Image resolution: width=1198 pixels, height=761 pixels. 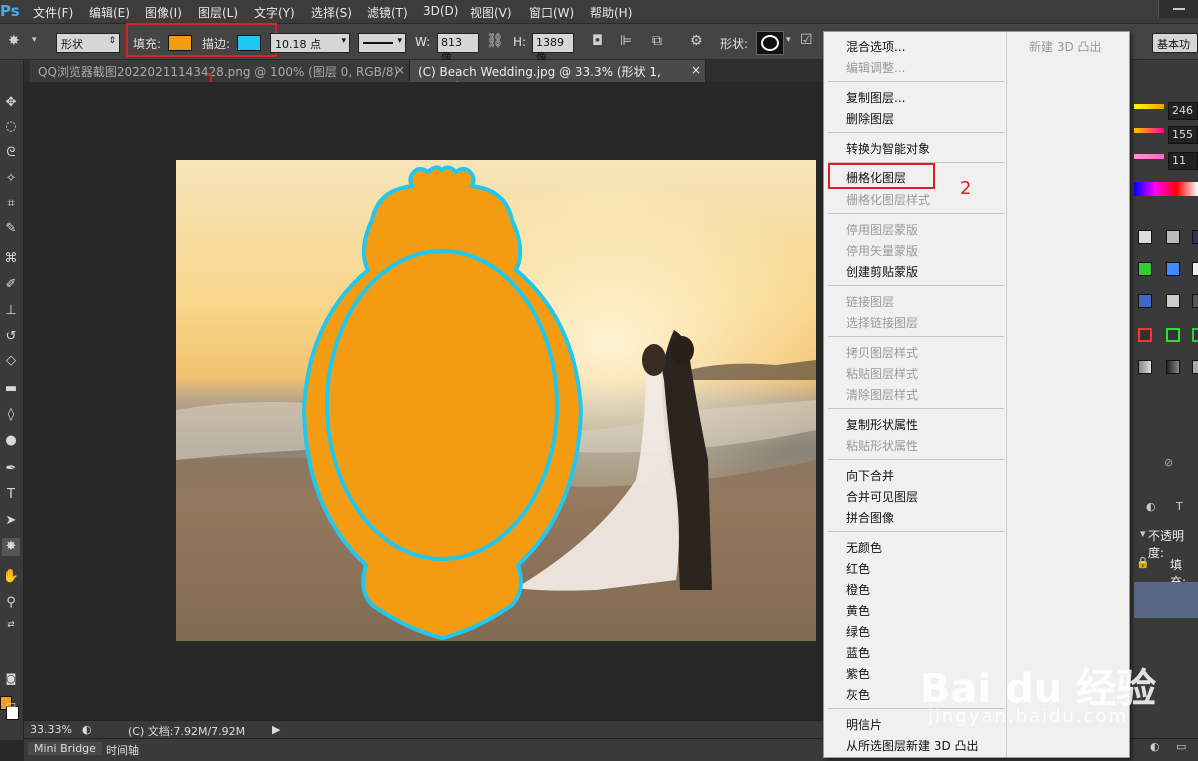 What do you see at coordinates (458, 48) in the screenshot?
I see `width-field: 813 像` at bounding box center [458, 48].